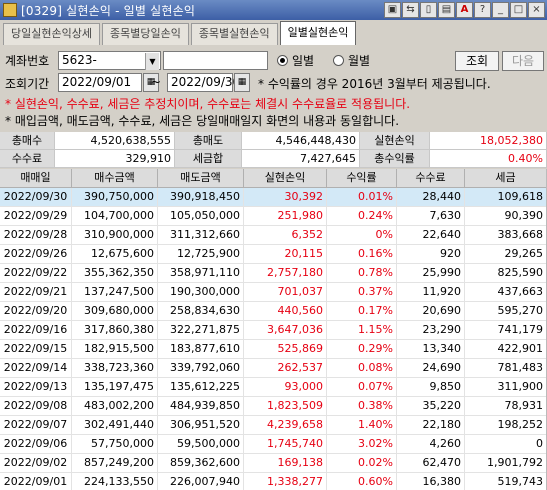 Image resolution: width=547 pixels, height=490 pixels. What do you see at coordinates (285, 387) in the screenshot?
I see `table-cell: 93,000` at bounding box center [285, 387].